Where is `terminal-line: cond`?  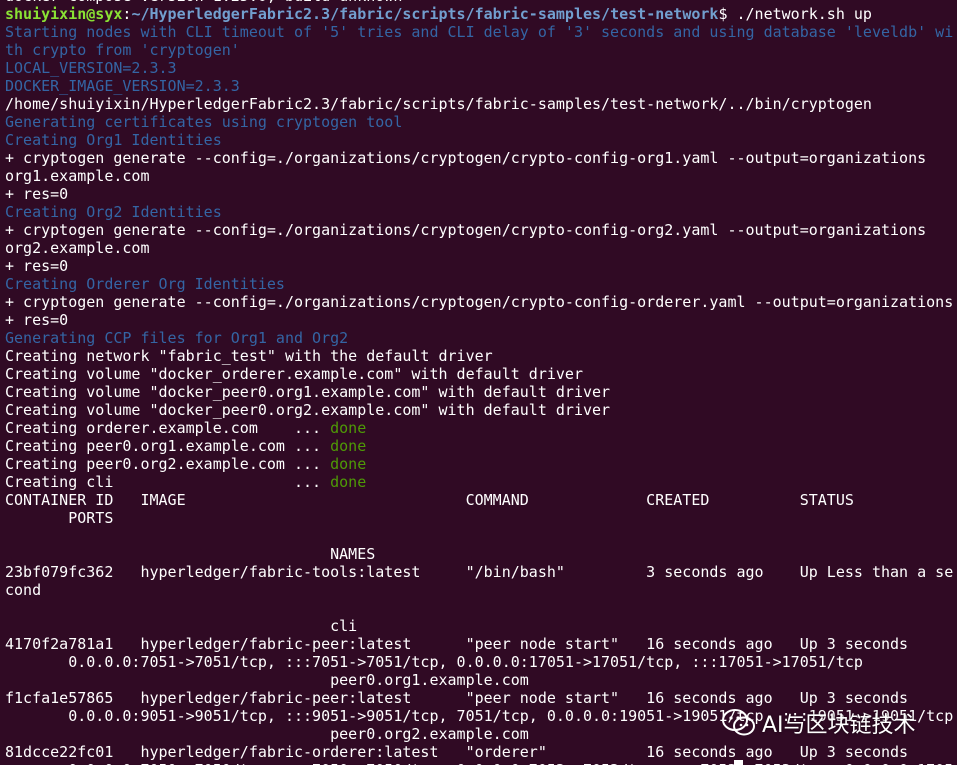
terminal-line: cond is located at coordinates (479, 590).